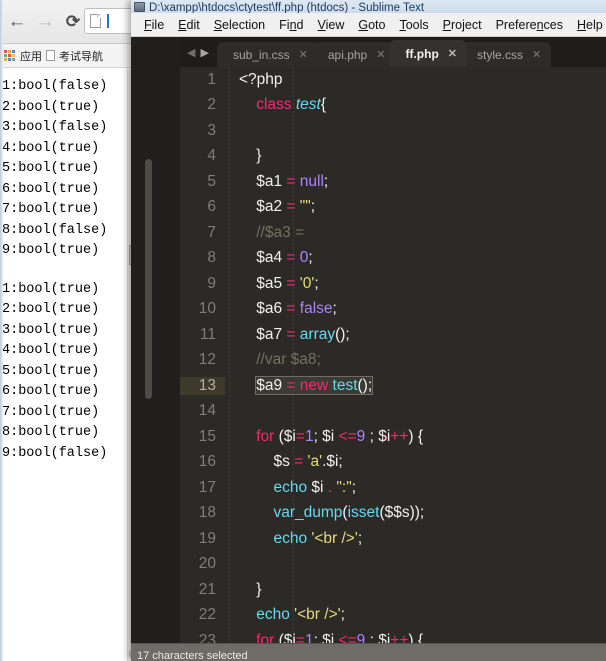 This screenshot has width=606, height=661. What do you see at coordinates (267, 54) in the screenshot?
I see `tab-sub_in-css: sub_in.css ✕` at bounding box center [267, 54].